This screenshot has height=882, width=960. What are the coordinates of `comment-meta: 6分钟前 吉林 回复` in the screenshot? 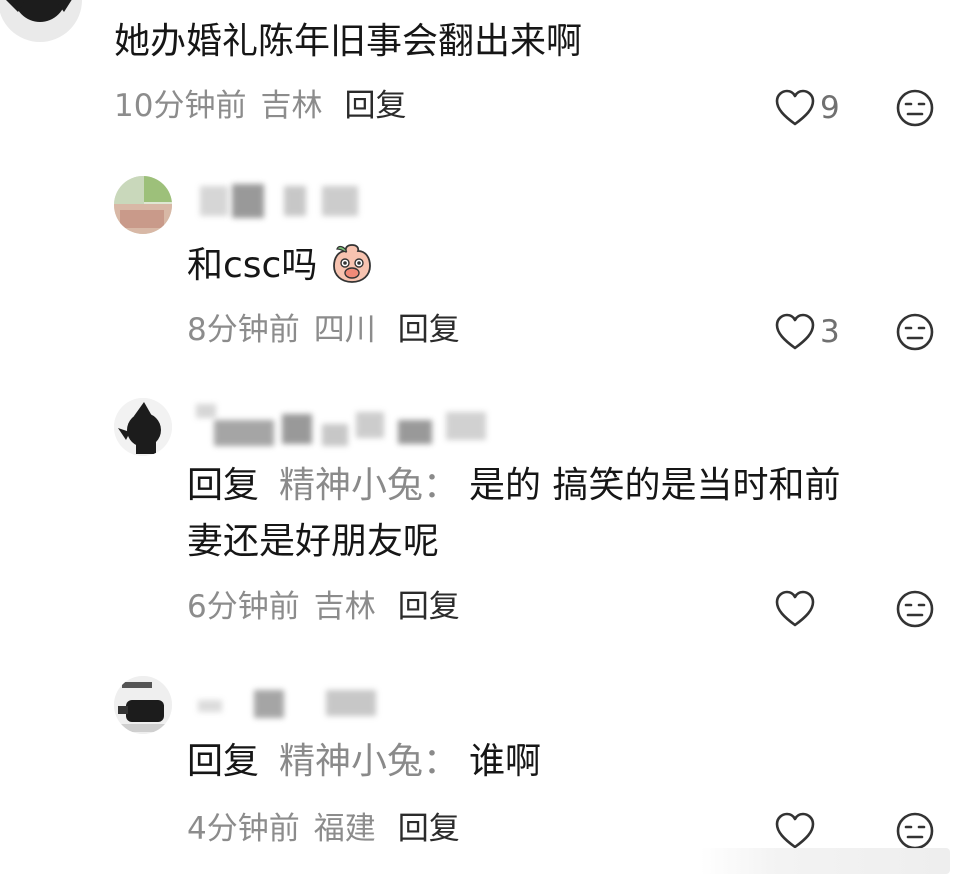 It's located at (323, 607).